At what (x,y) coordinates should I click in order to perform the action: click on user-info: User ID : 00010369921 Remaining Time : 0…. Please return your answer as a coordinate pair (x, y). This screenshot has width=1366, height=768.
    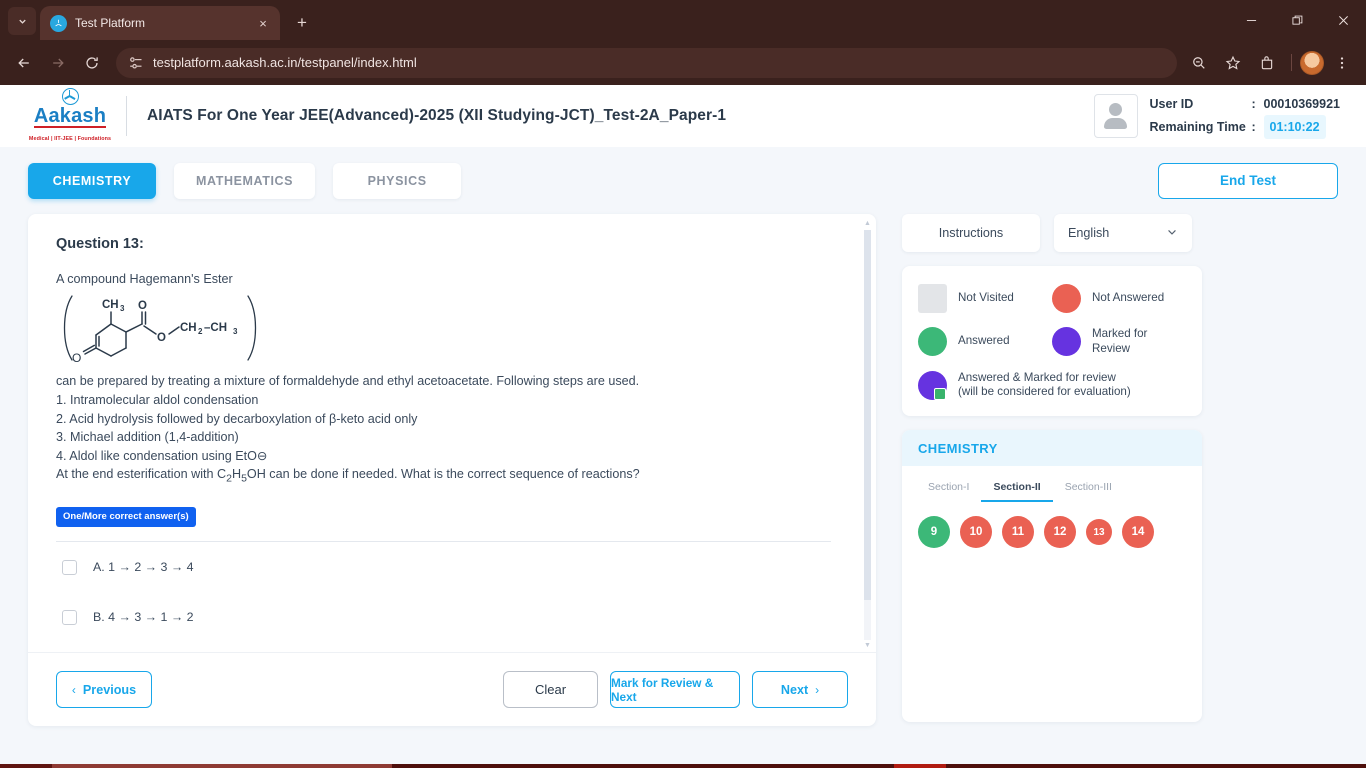
    Looking at the image, I should click on (1216, 116).